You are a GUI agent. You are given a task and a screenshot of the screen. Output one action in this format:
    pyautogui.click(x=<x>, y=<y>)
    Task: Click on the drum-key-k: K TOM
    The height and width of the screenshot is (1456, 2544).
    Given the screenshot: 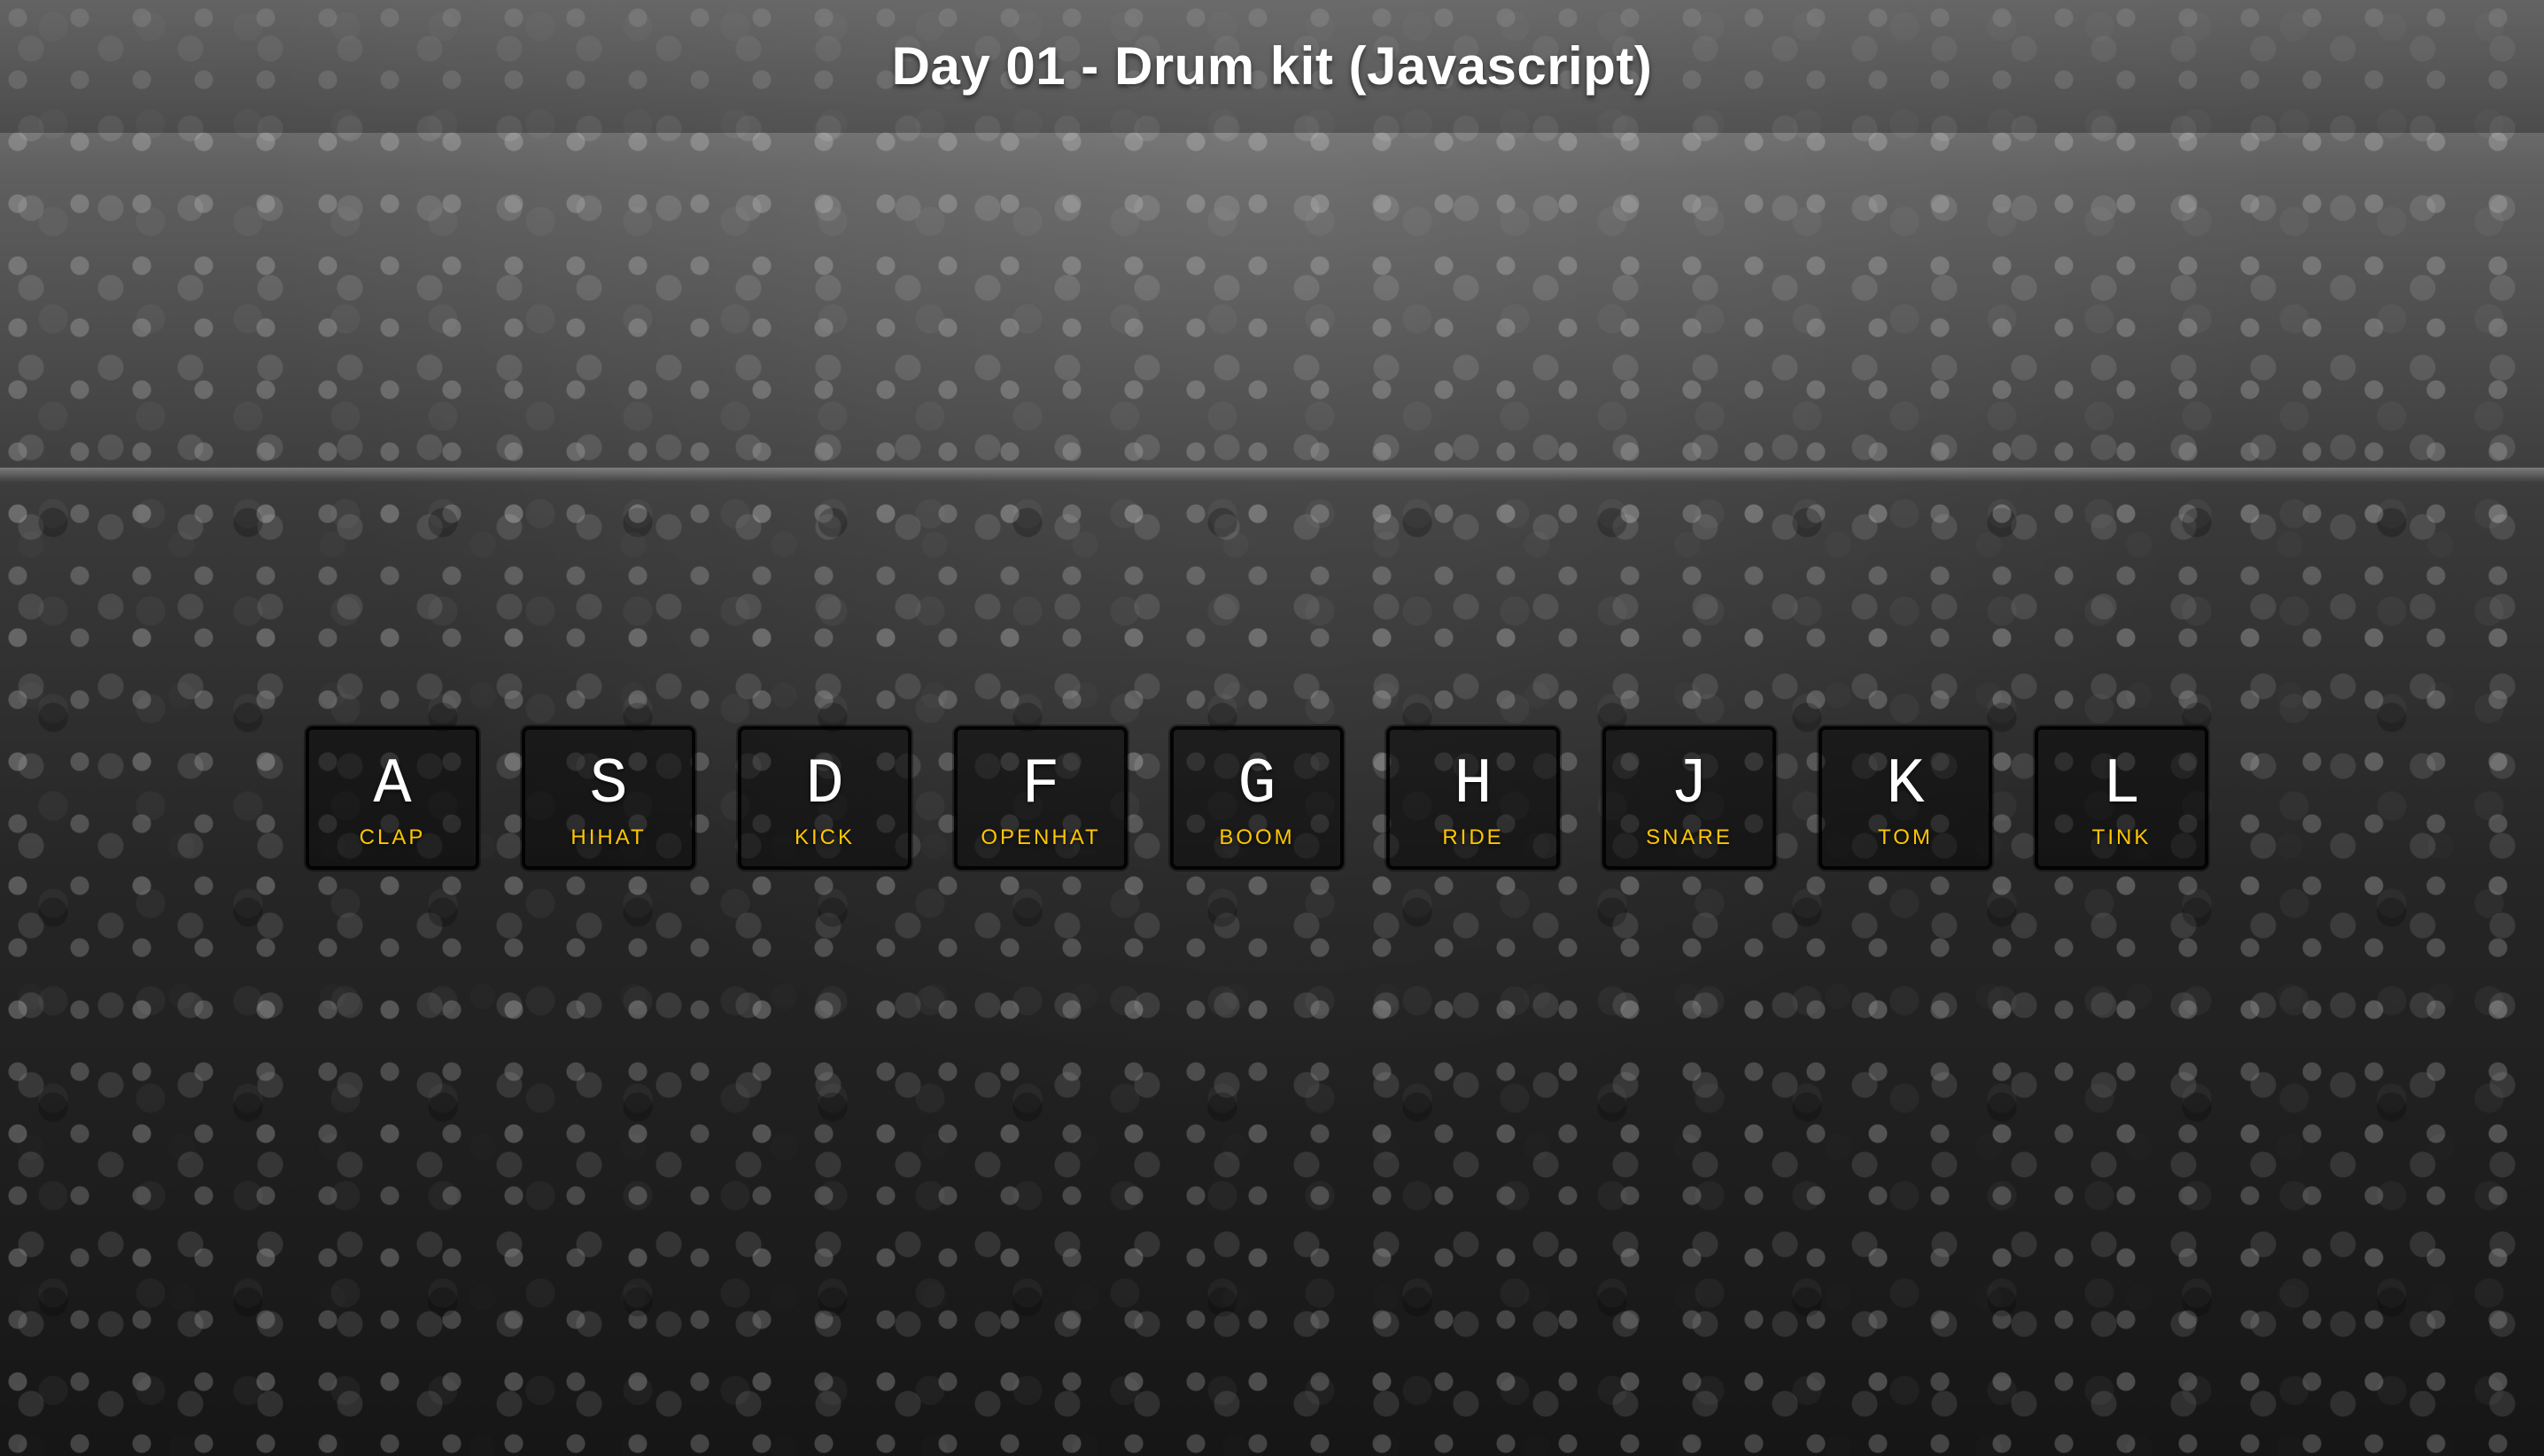 What is the action you would take?
    pyautogui.click(x=1906, y=798)
    